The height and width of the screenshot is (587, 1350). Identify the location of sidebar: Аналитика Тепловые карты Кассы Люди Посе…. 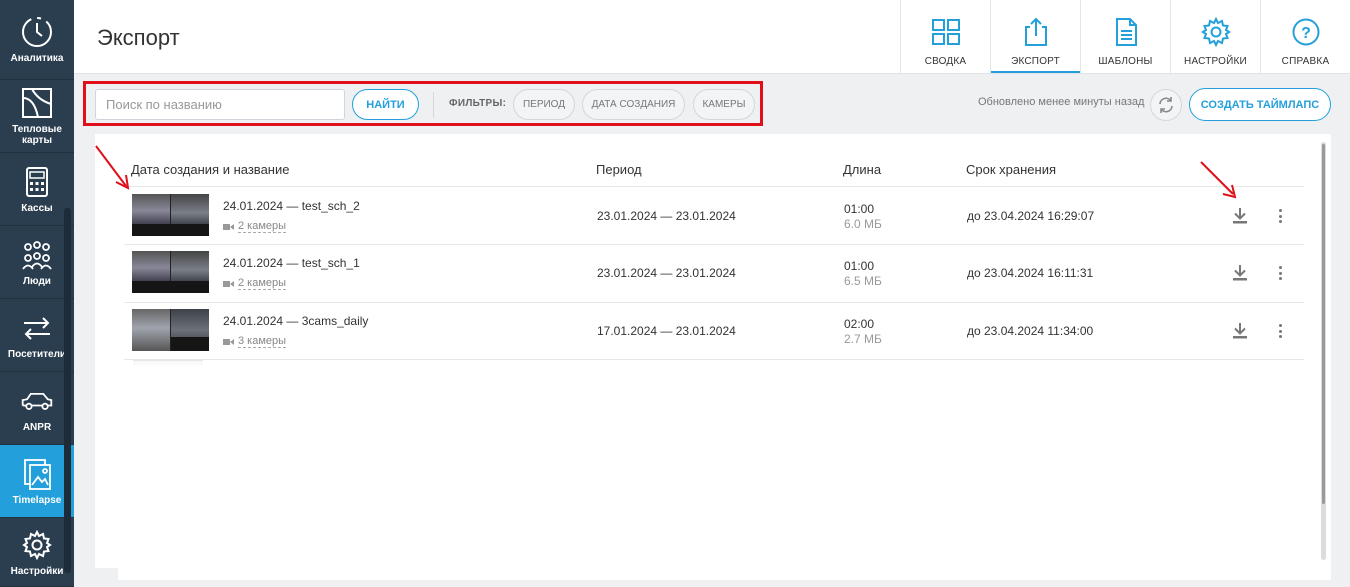
(37, 293).